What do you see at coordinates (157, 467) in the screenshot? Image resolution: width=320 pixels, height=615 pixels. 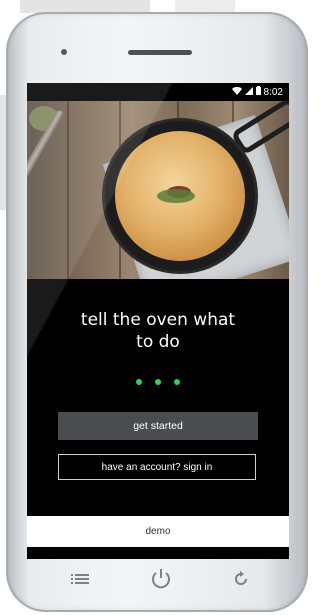 I see `sign-in-button: have an account? sign in` at bounding box center [157, 467].